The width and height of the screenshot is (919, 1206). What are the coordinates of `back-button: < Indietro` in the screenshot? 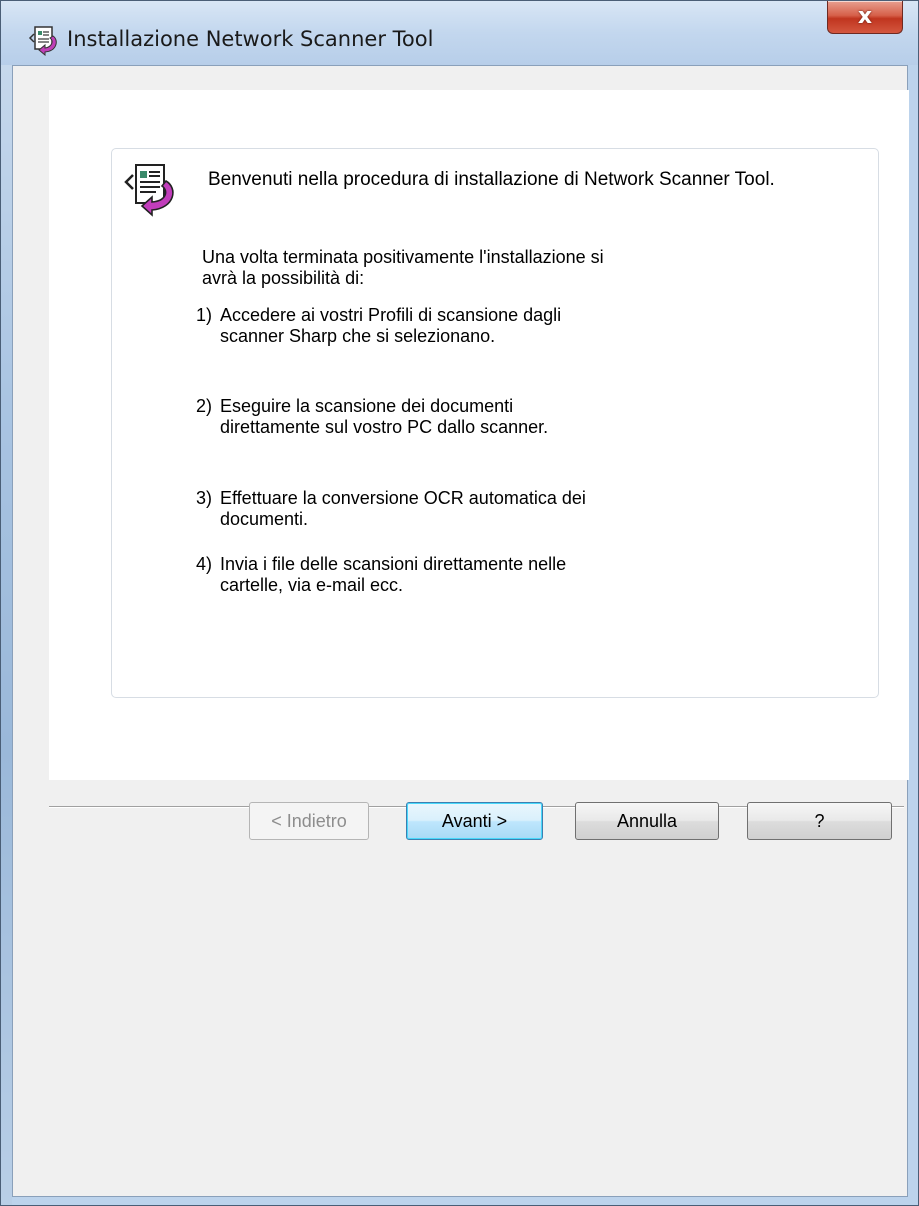 It's located at (309, 821).